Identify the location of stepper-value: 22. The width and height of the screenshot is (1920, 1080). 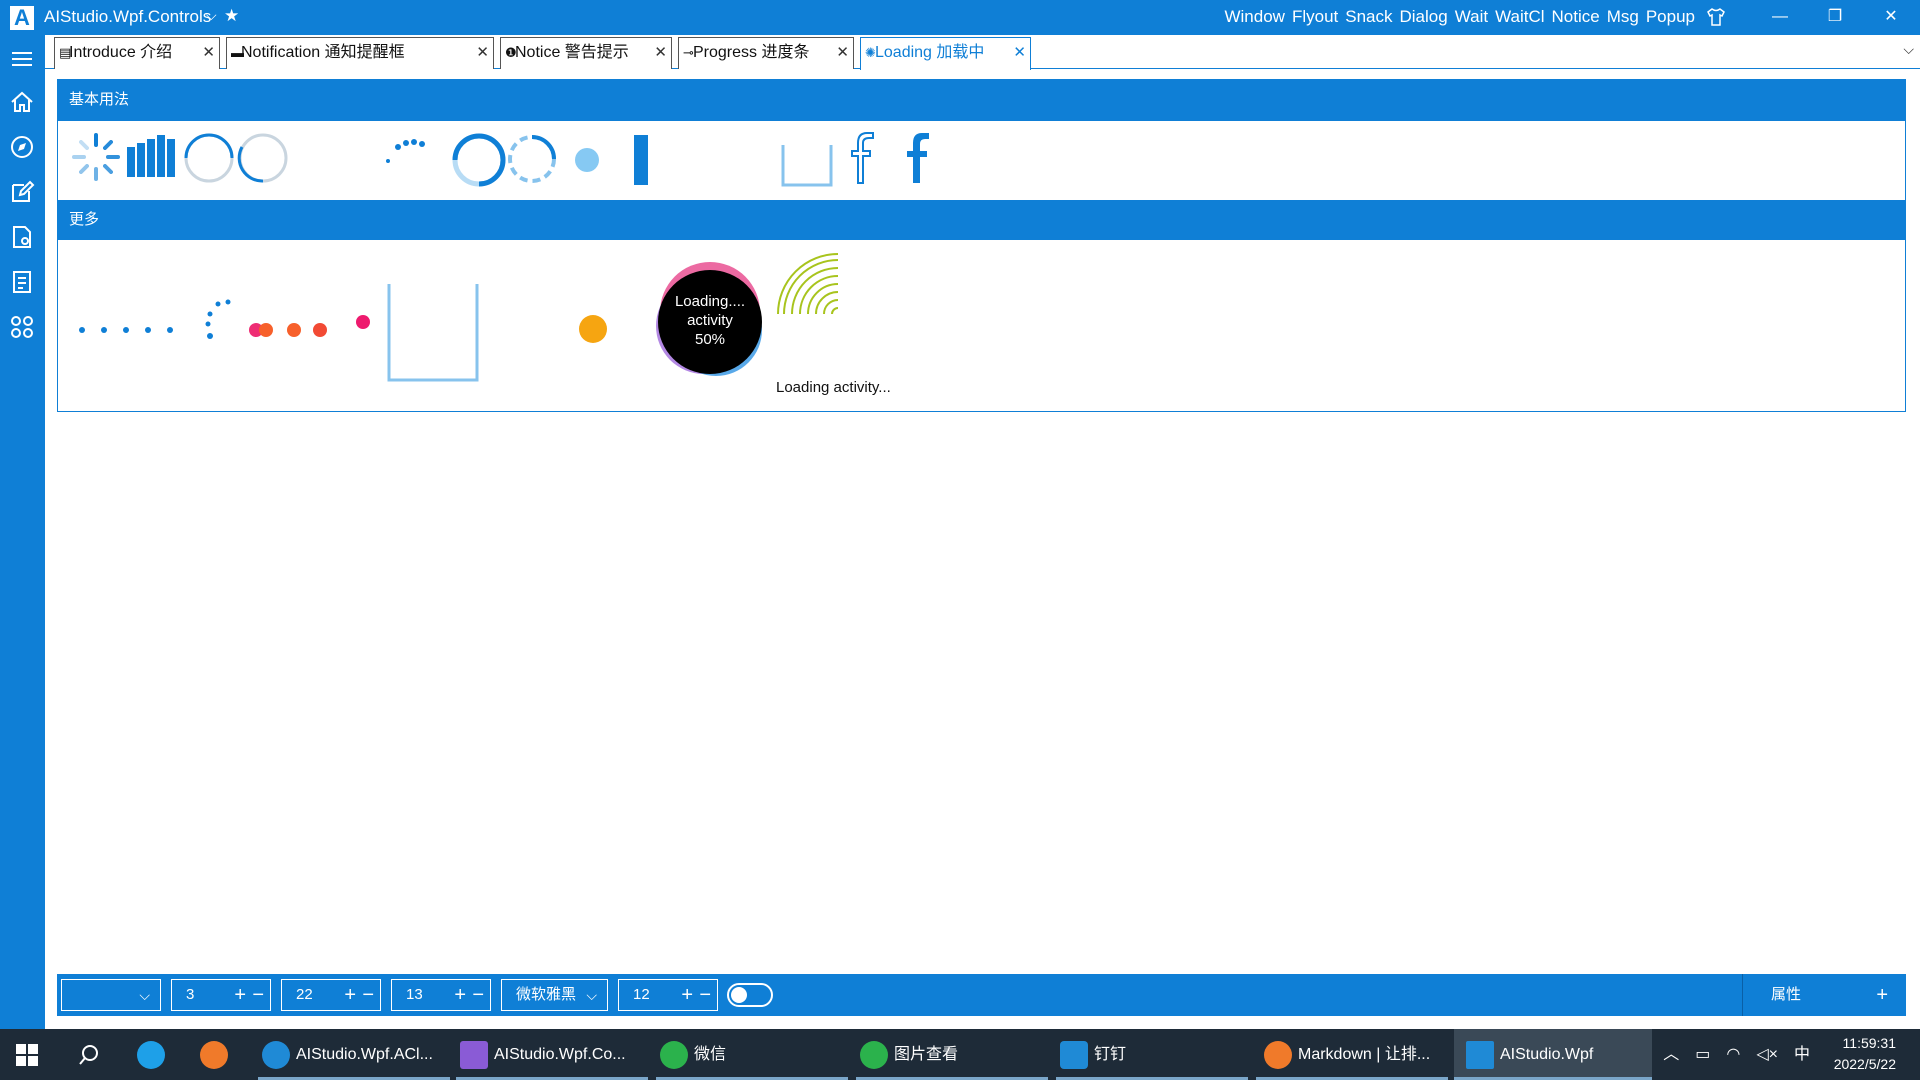
(304, 994).